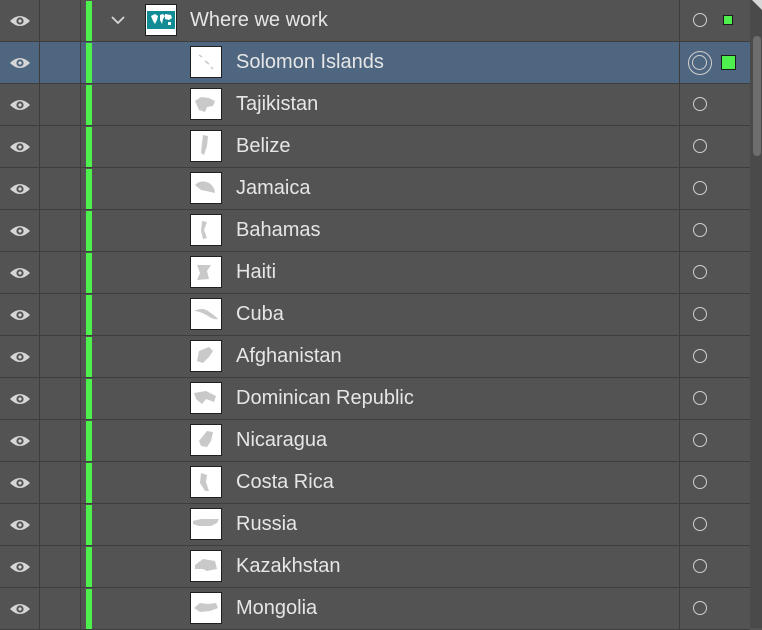  Describe the element at coordinates (118, 20) in the screenshot. I see `expand-toggle` at that location.